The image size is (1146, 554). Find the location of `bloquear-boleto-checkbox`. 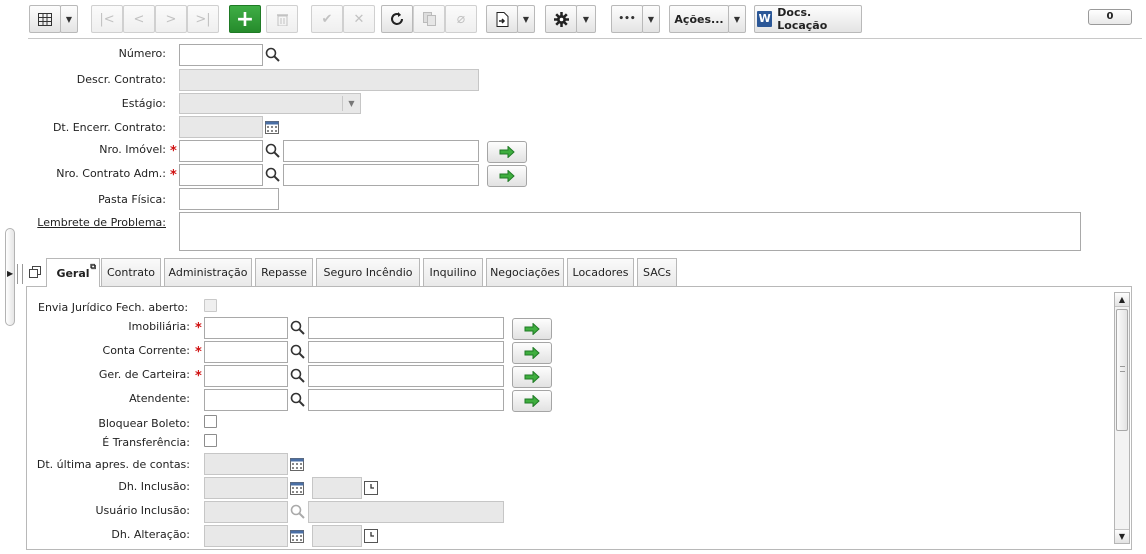

bloquear-boleto-checkbox is located at coordinates (210, 421).